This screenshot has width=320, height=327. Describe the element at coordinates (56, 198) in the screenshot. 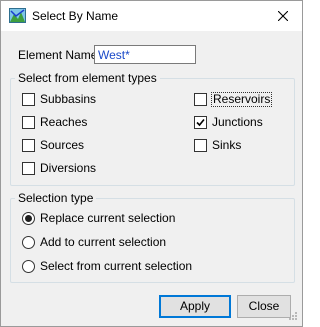

I see `selection-type-legend: Selection type` at that location.